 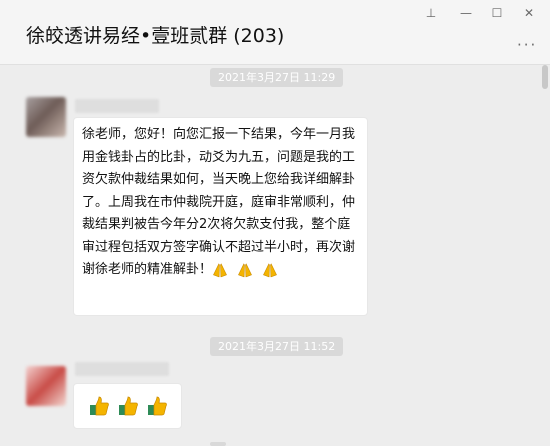 I want to click on timestamp: 2021年3月27日 11:29, so click(x=277, y=77).